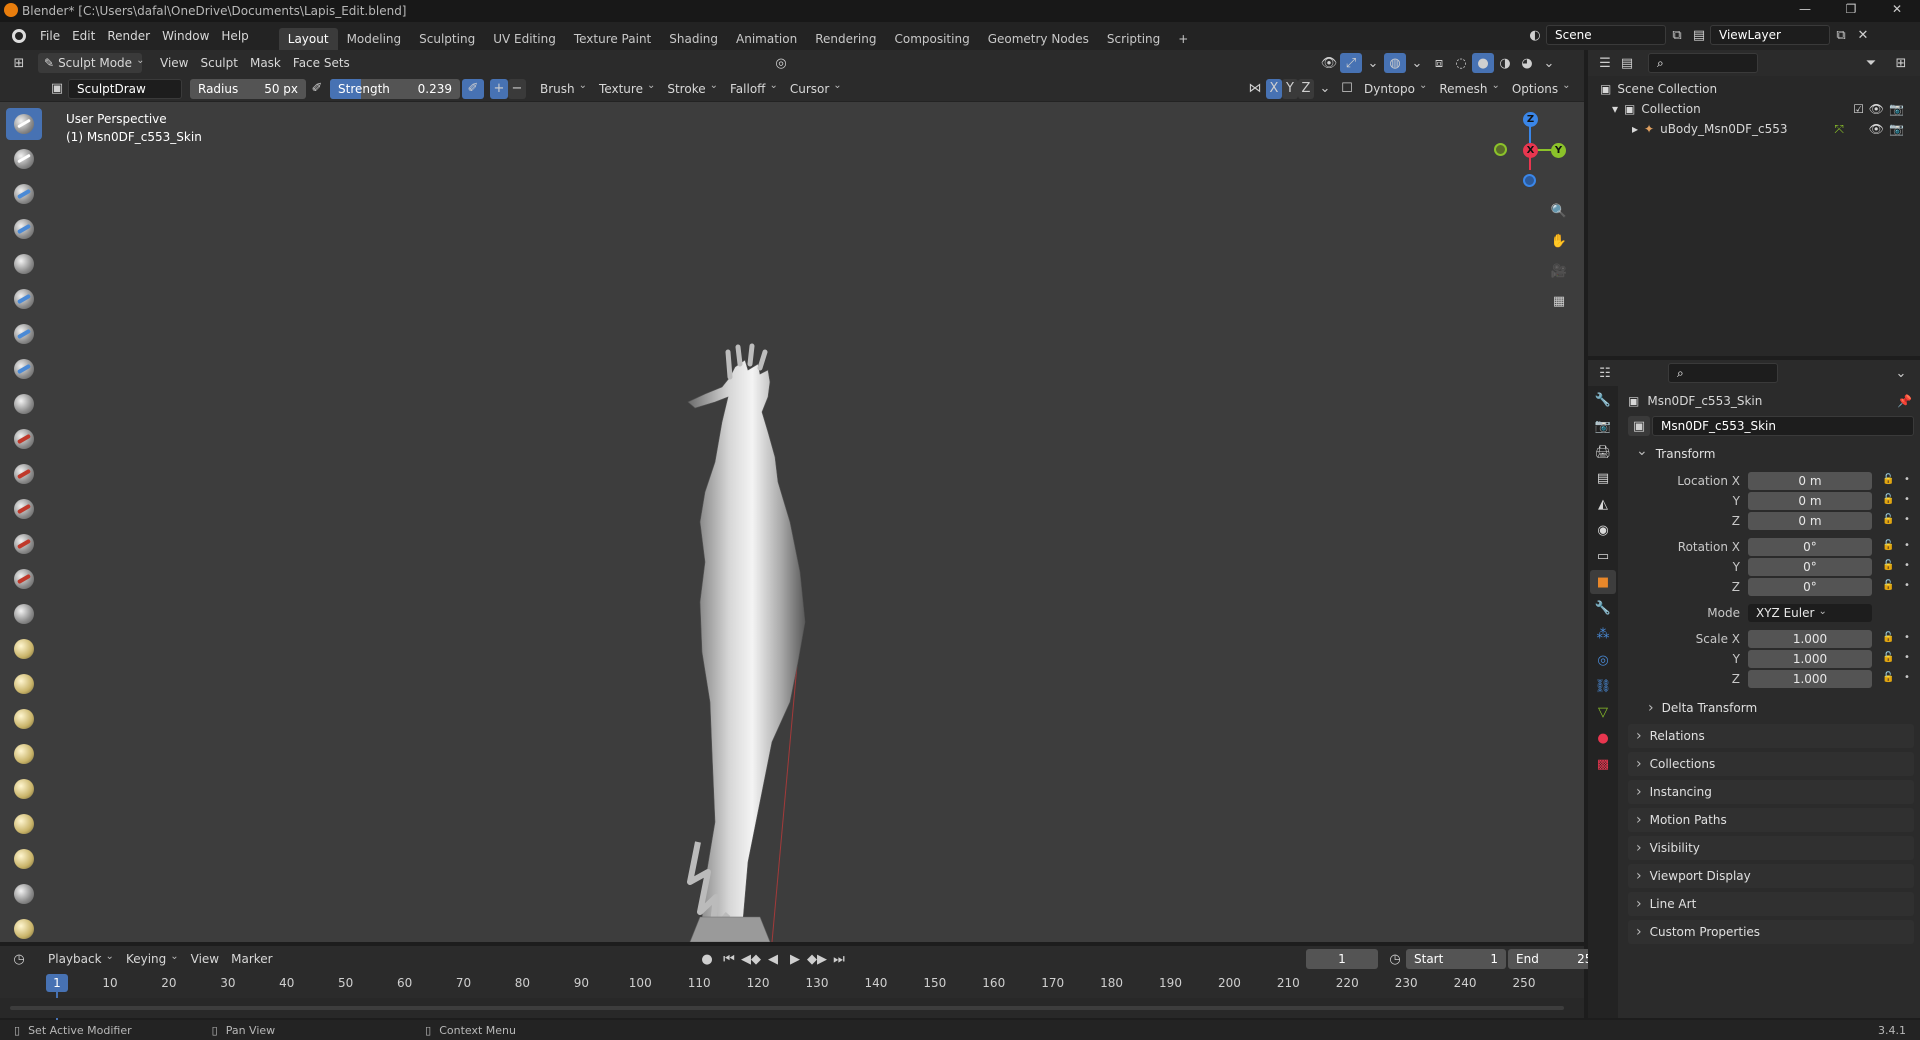 This screenshot has height=1040, width=1920. I want to click on location-y-field: 0 m, so click(1810, 501).